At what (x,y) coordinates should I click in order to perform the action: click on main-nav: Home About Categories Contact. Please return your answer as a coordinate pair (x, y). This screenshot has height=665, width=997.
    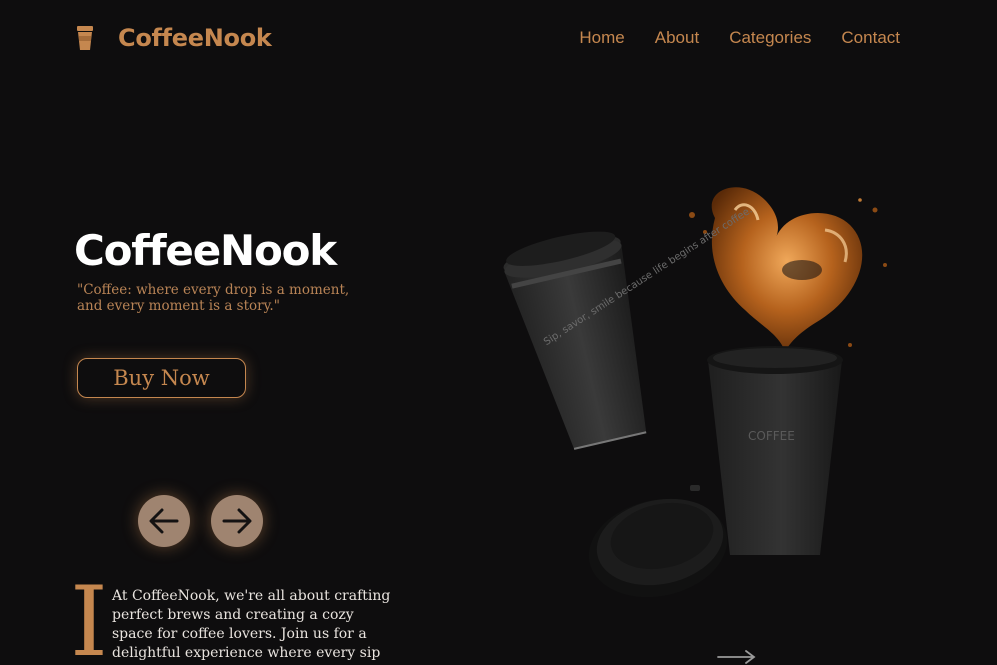
    Looking at the image, I should click on (739, 38).